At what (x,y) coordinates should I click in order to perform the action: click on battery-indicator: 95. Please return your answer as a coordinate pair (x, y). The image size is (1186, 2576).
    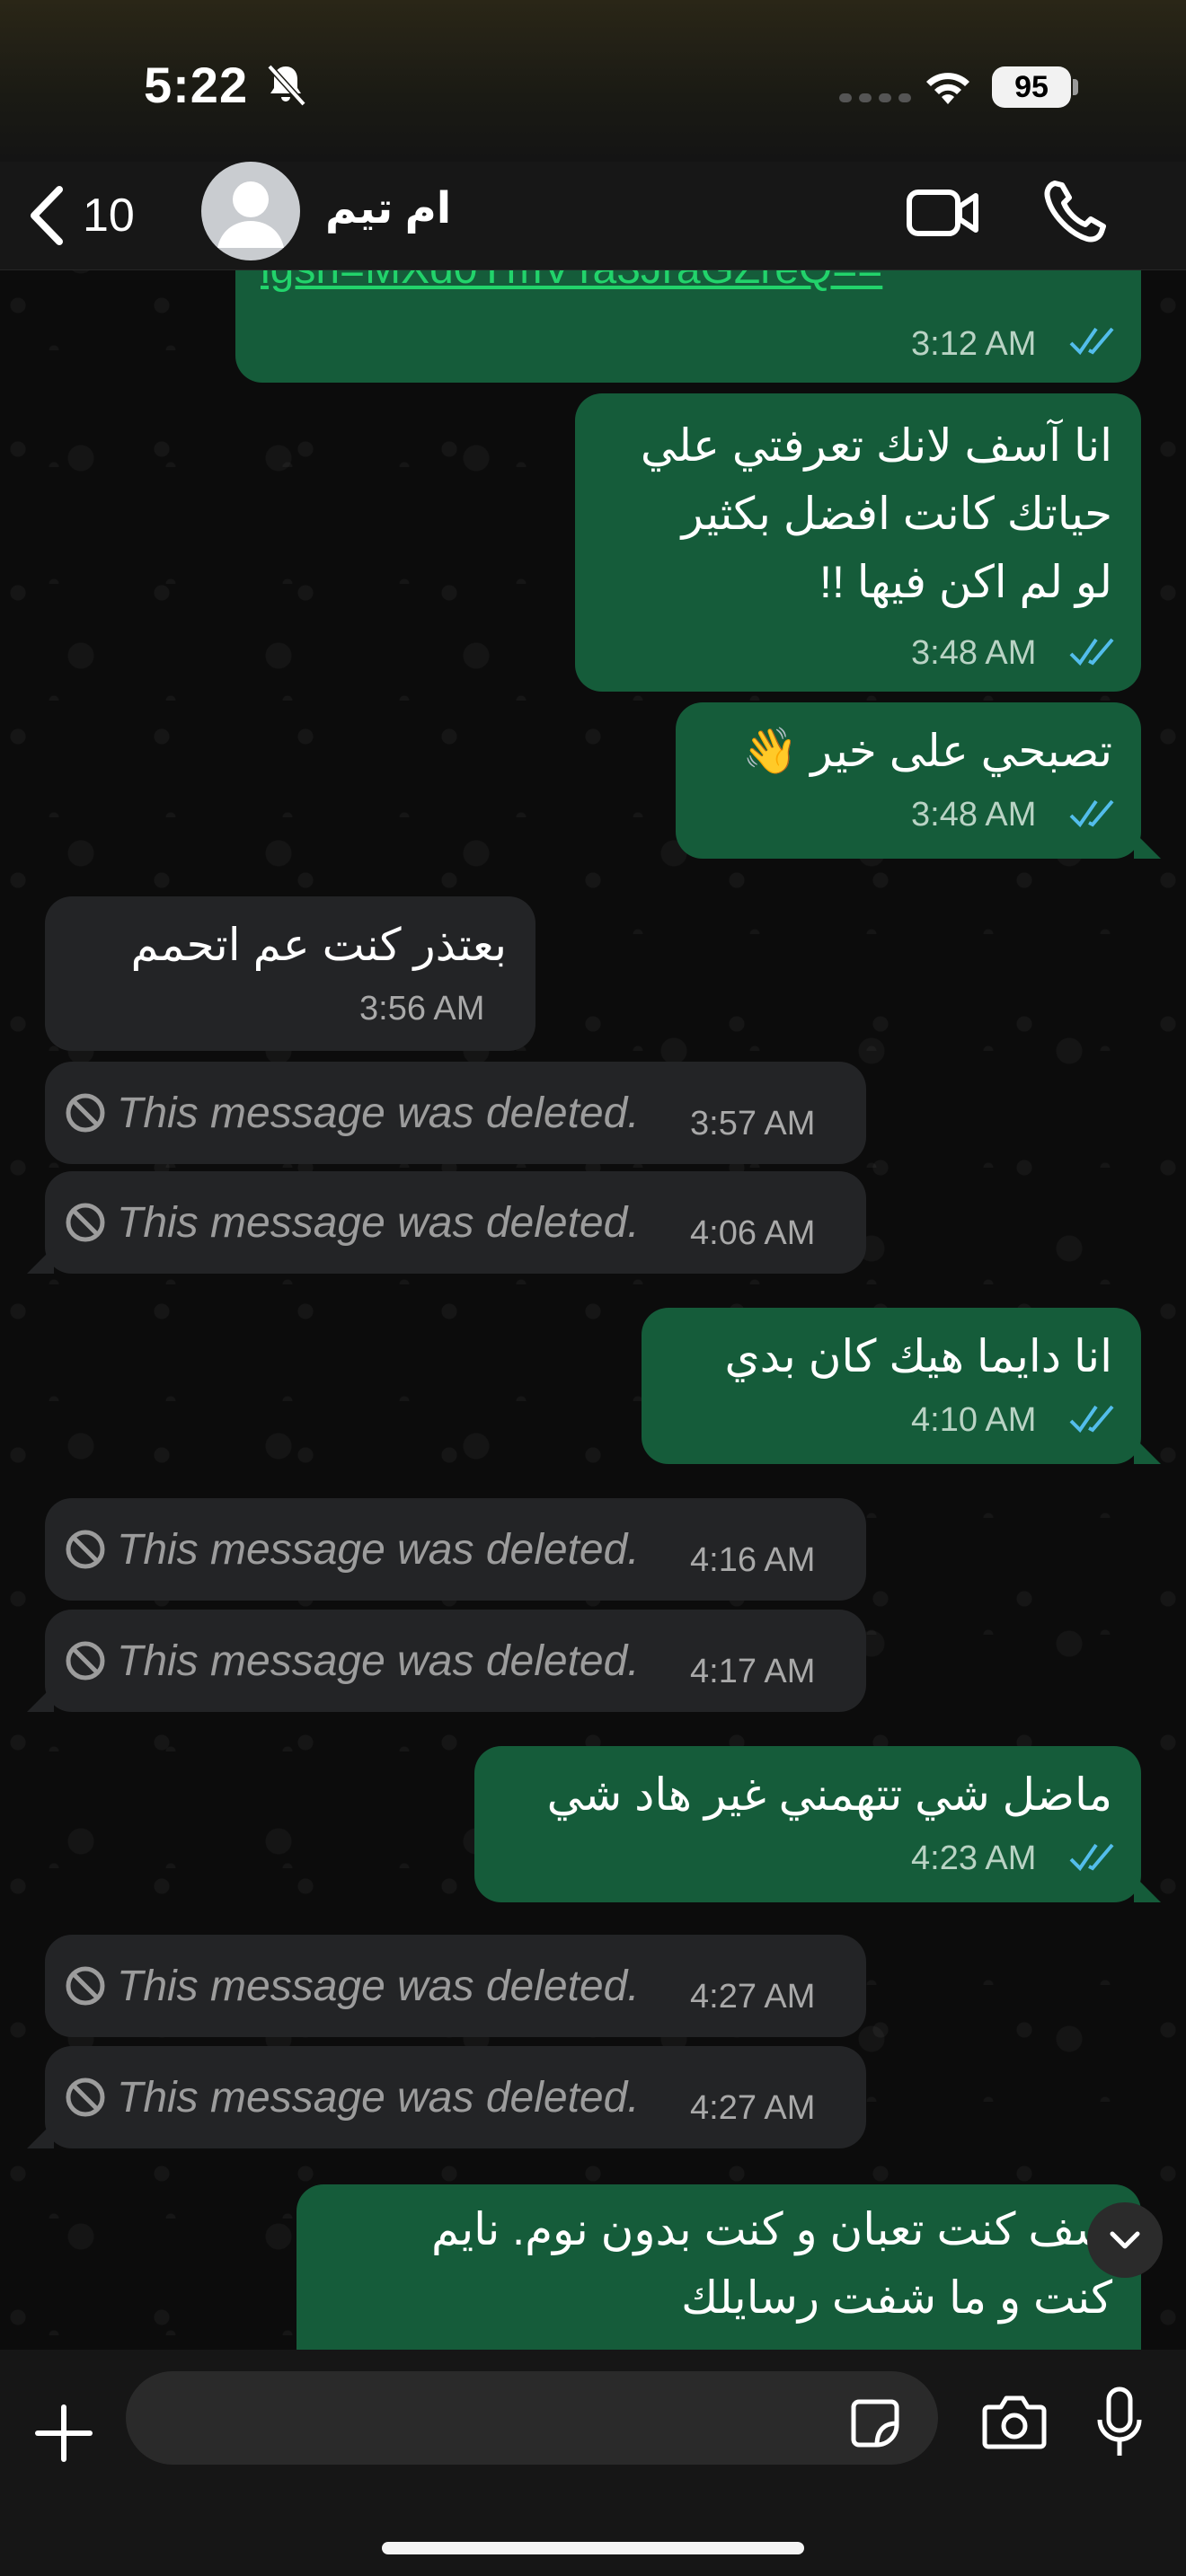
    Looking at the image, I should click on (1031, 87).